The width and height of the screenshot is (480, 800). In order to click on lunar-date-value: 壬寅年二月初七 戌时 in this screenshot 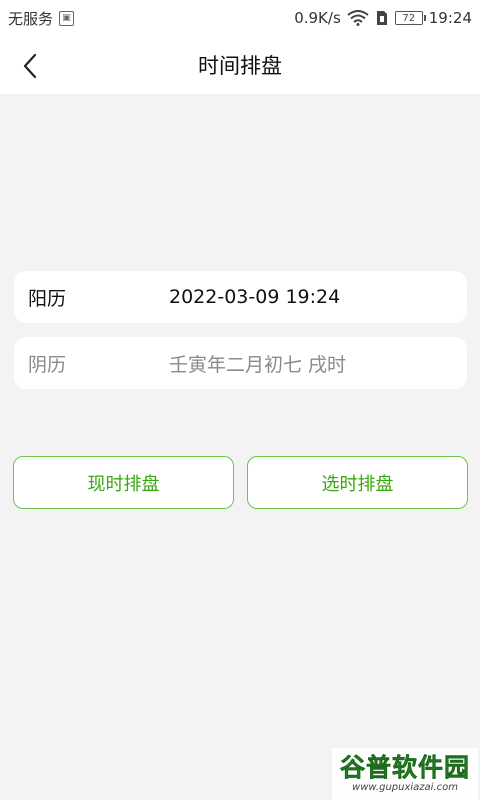, I will do `click(258, 364)`.